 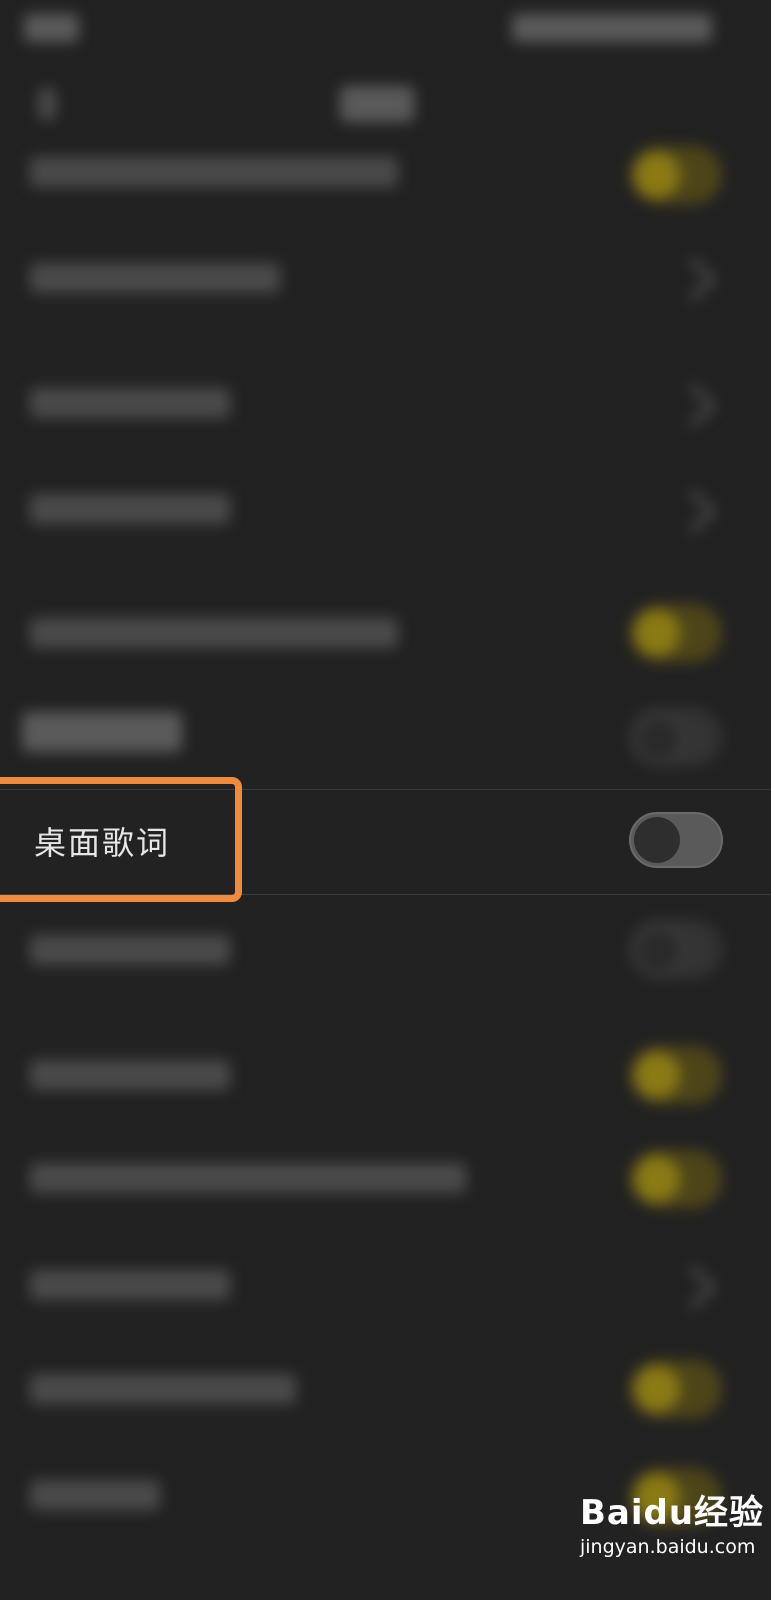 I want to click on setting-row-9-label, so click(x=130, y=1075).